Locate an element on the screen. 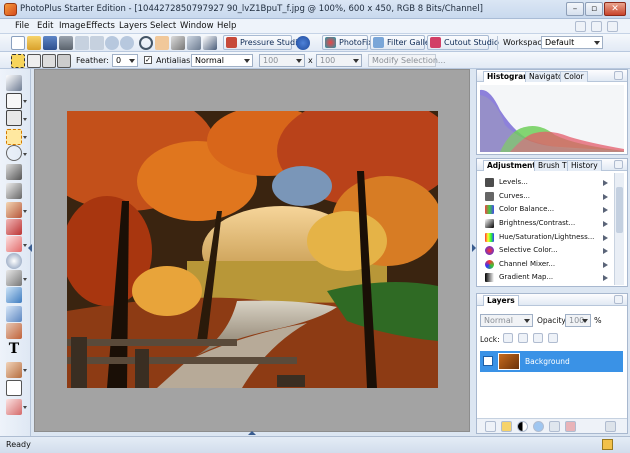  doc-close-icon is located at coordinates (612, 26).